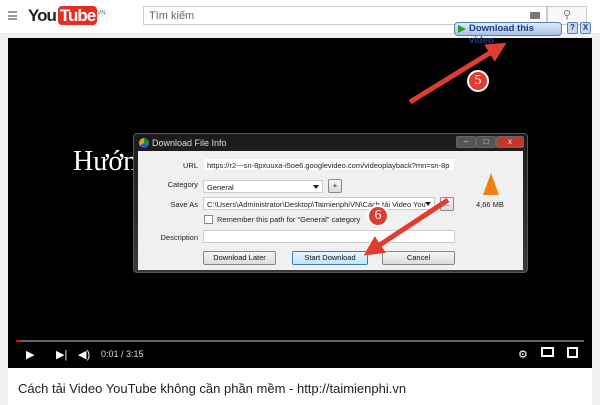 The image size is (600, 405). I want to click on progress-bar, so click(300, 341).